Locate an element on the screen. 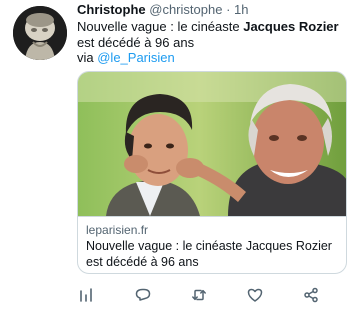 Image resolution: width=350 pixels, height=311 pixels. analytics-icon is located at coordinates (86, 295).